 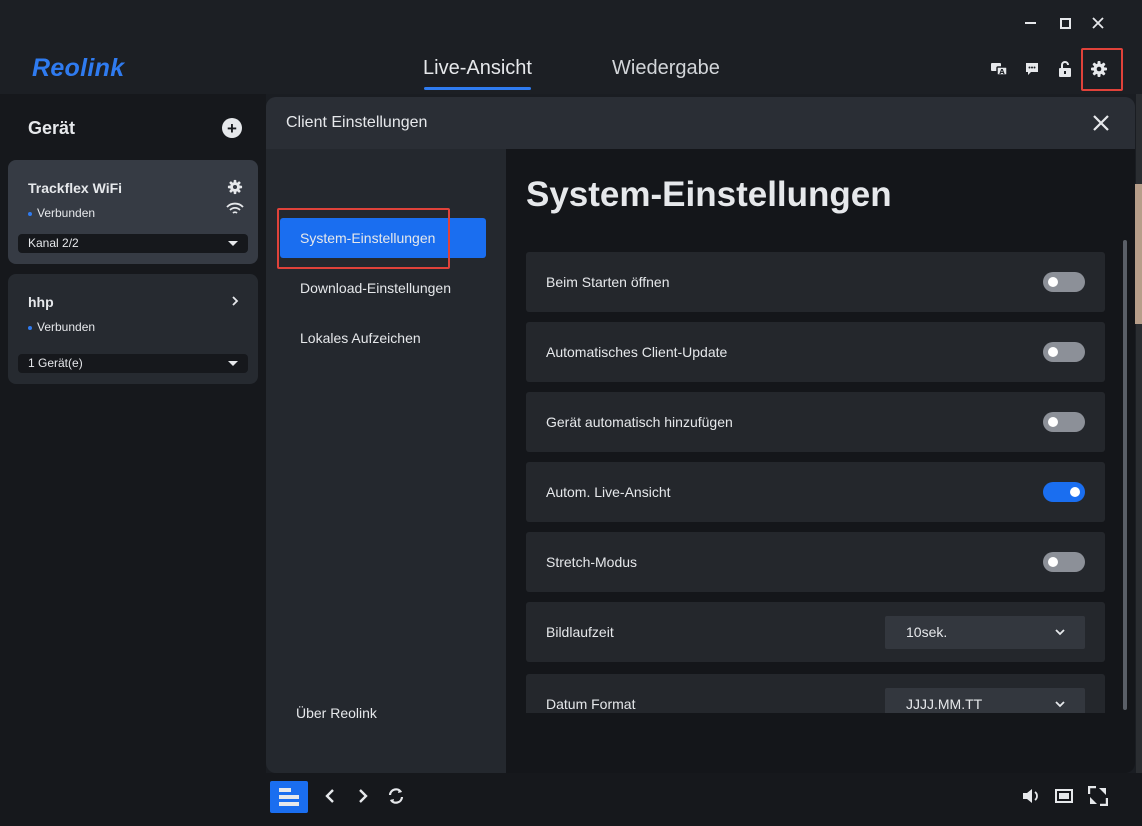 What do you see at coordinates (815, 562) in the screenshot?
I see `setting-row: Stretch-Modus` at bounding box center [815, 562].